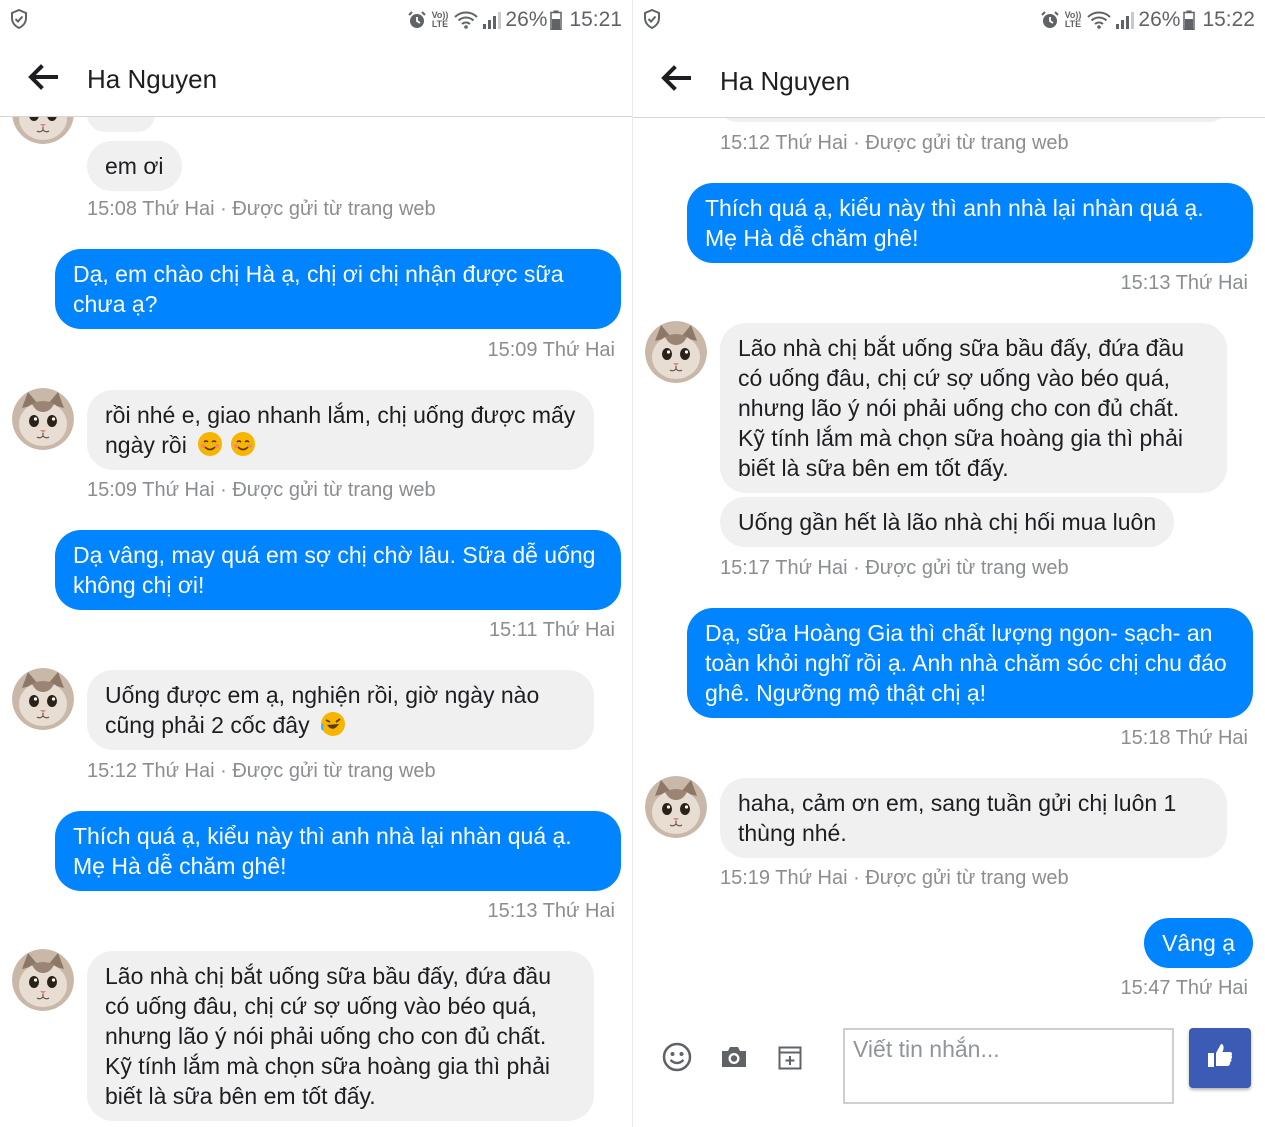 The image size is (1265, 1127). Describe the element at coordinates (1228, 19) in the screenshot. I see `clock: 15:22` at that location.